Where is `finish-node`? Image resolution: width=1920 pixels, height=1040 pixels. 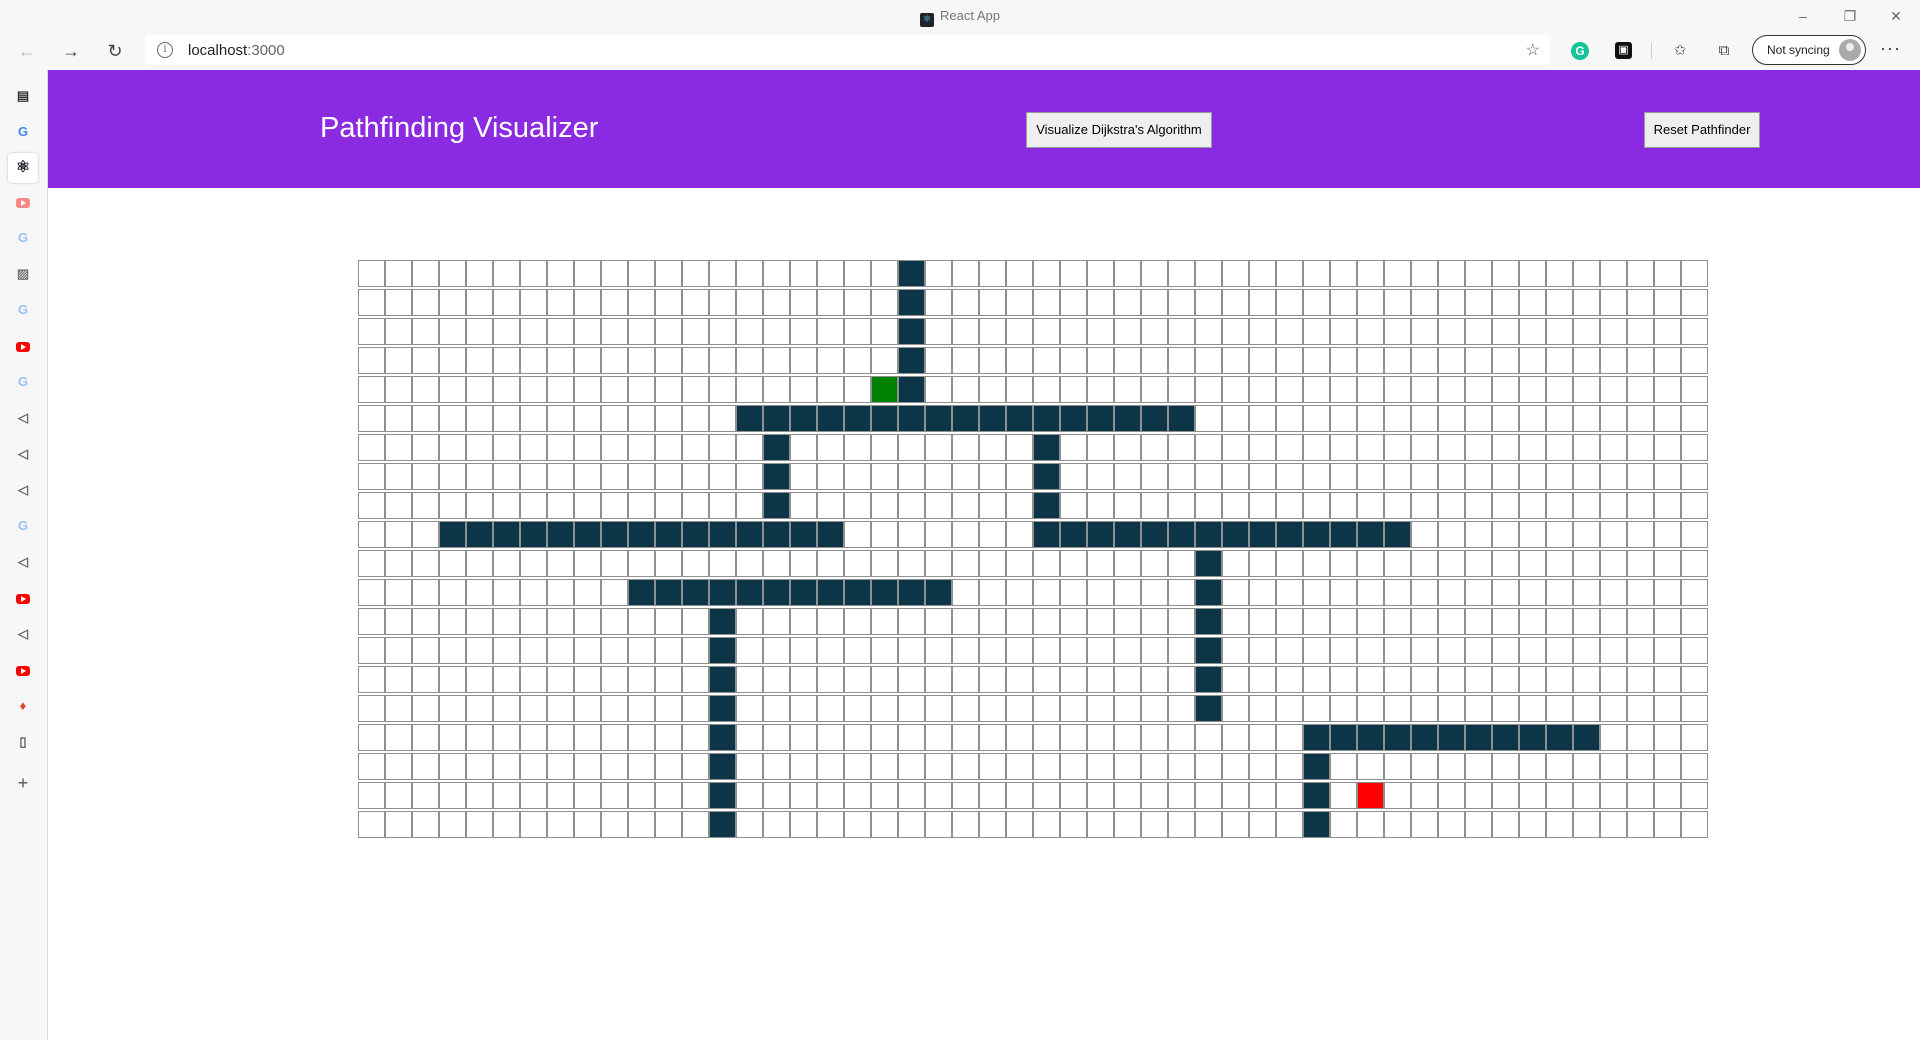
finish-node is located at coordinates (1370, 795).